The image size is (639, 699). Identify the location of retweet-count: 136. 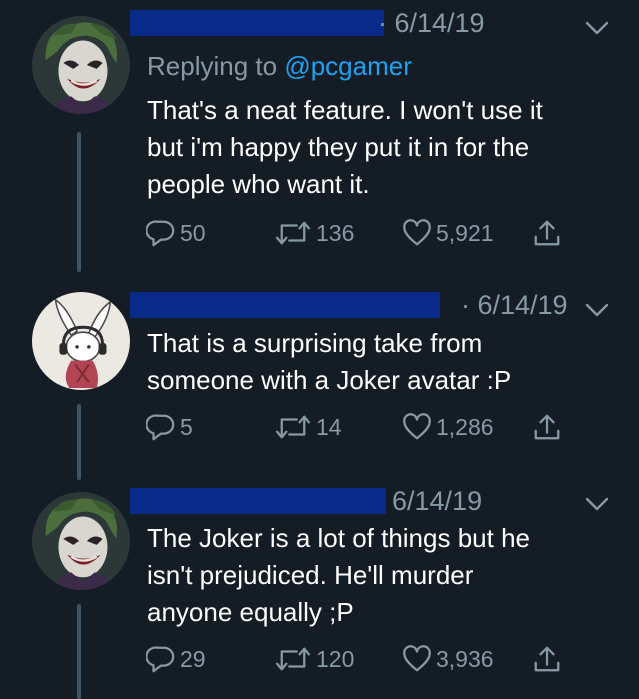
(335, 232).